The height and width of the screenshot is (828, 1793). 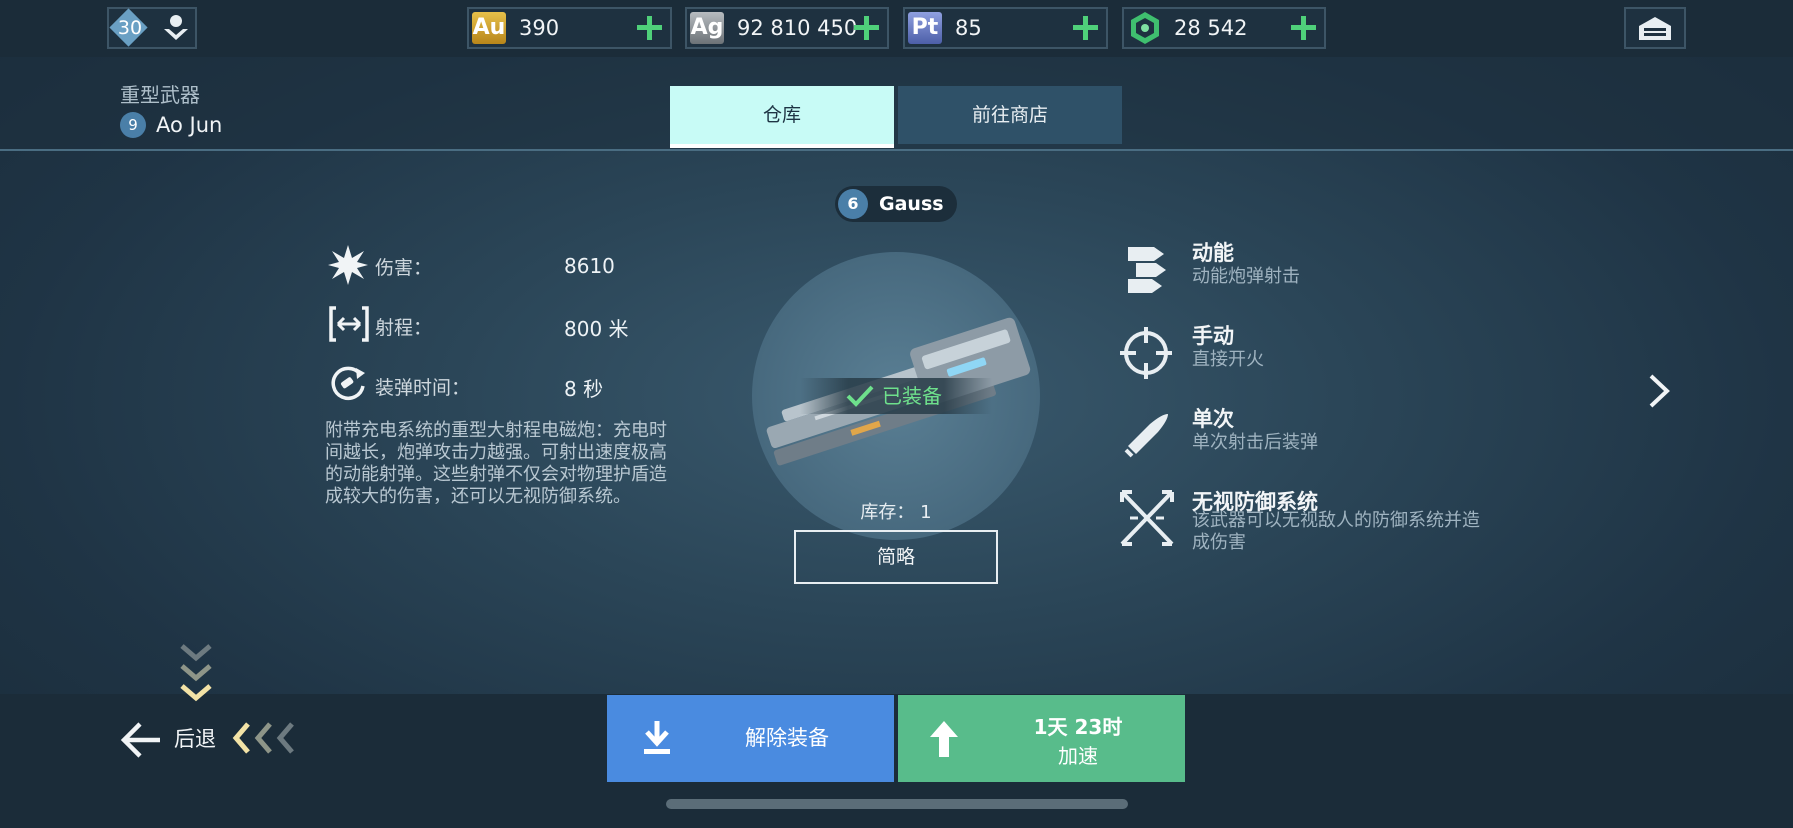 I want to click on silver-icon: Ag, so click(x=707, y=28).